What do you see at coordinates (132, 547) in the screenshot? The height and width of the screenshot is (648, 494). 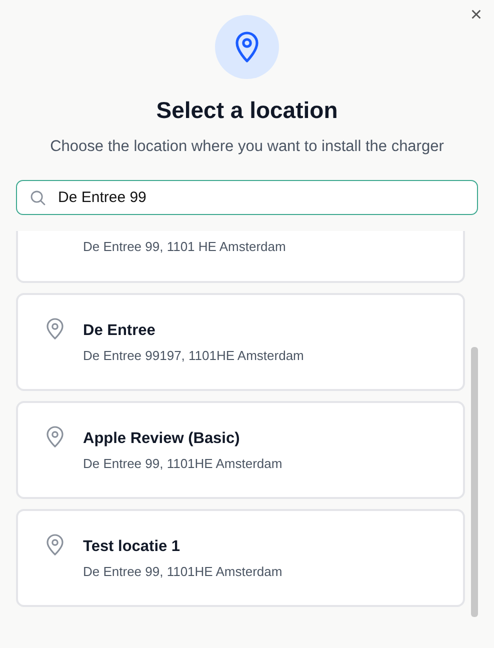 I see `location-name: Test locatie 1` at bounding box center [132, 547].